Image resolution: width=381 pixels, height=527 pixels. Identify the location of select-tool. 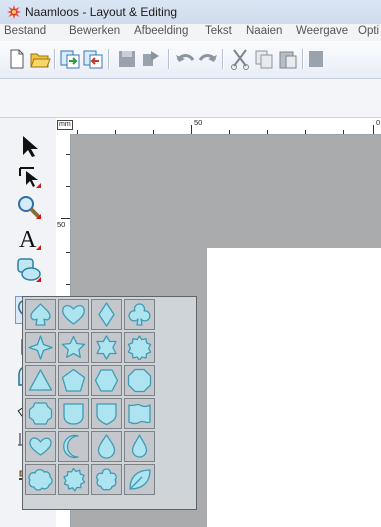
(29, 146).